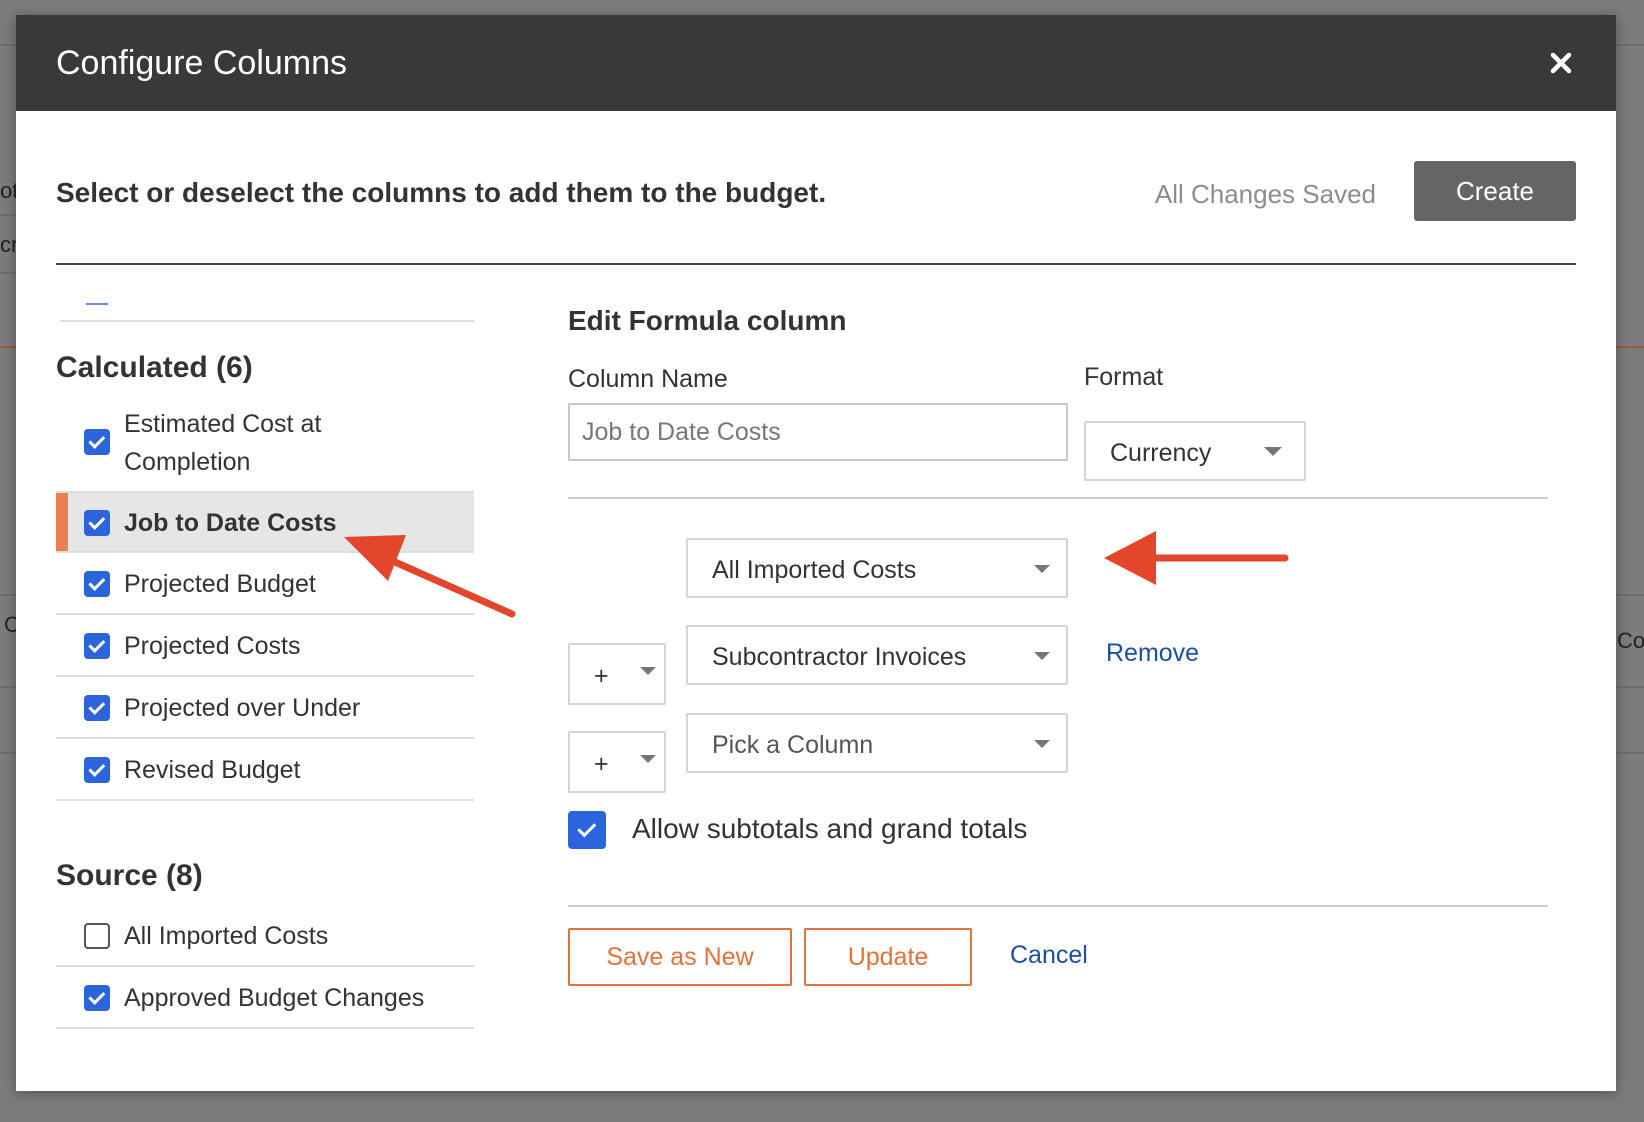 The width and height of the screenshot is (1644, 1122). What do you see at coordinates (10, 624) in the screenshot?
I see `background-fragment: C` at bounding box center [10, 624].